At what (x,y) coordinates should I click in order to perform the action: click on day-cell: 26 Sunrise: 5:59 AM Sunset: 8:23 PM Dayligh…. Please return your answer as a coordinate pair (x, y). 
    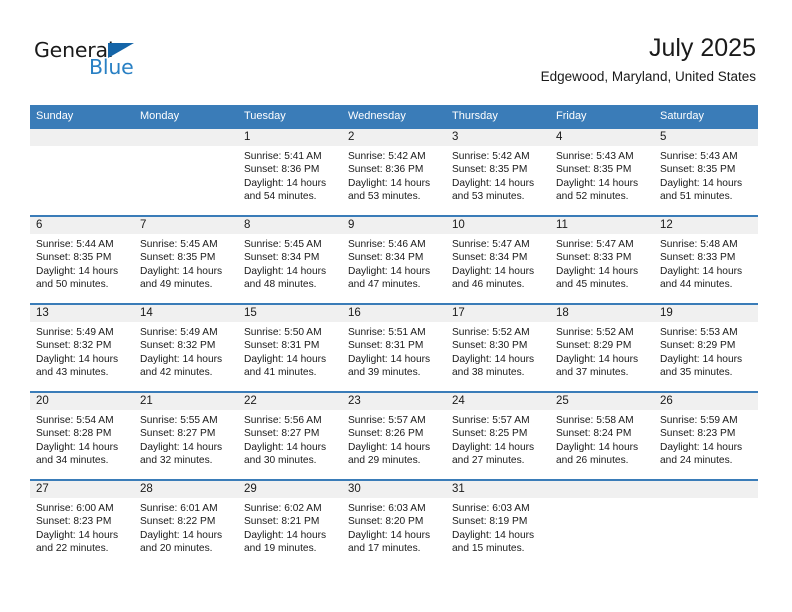
    Looking at the image, I should click on (706, 435).